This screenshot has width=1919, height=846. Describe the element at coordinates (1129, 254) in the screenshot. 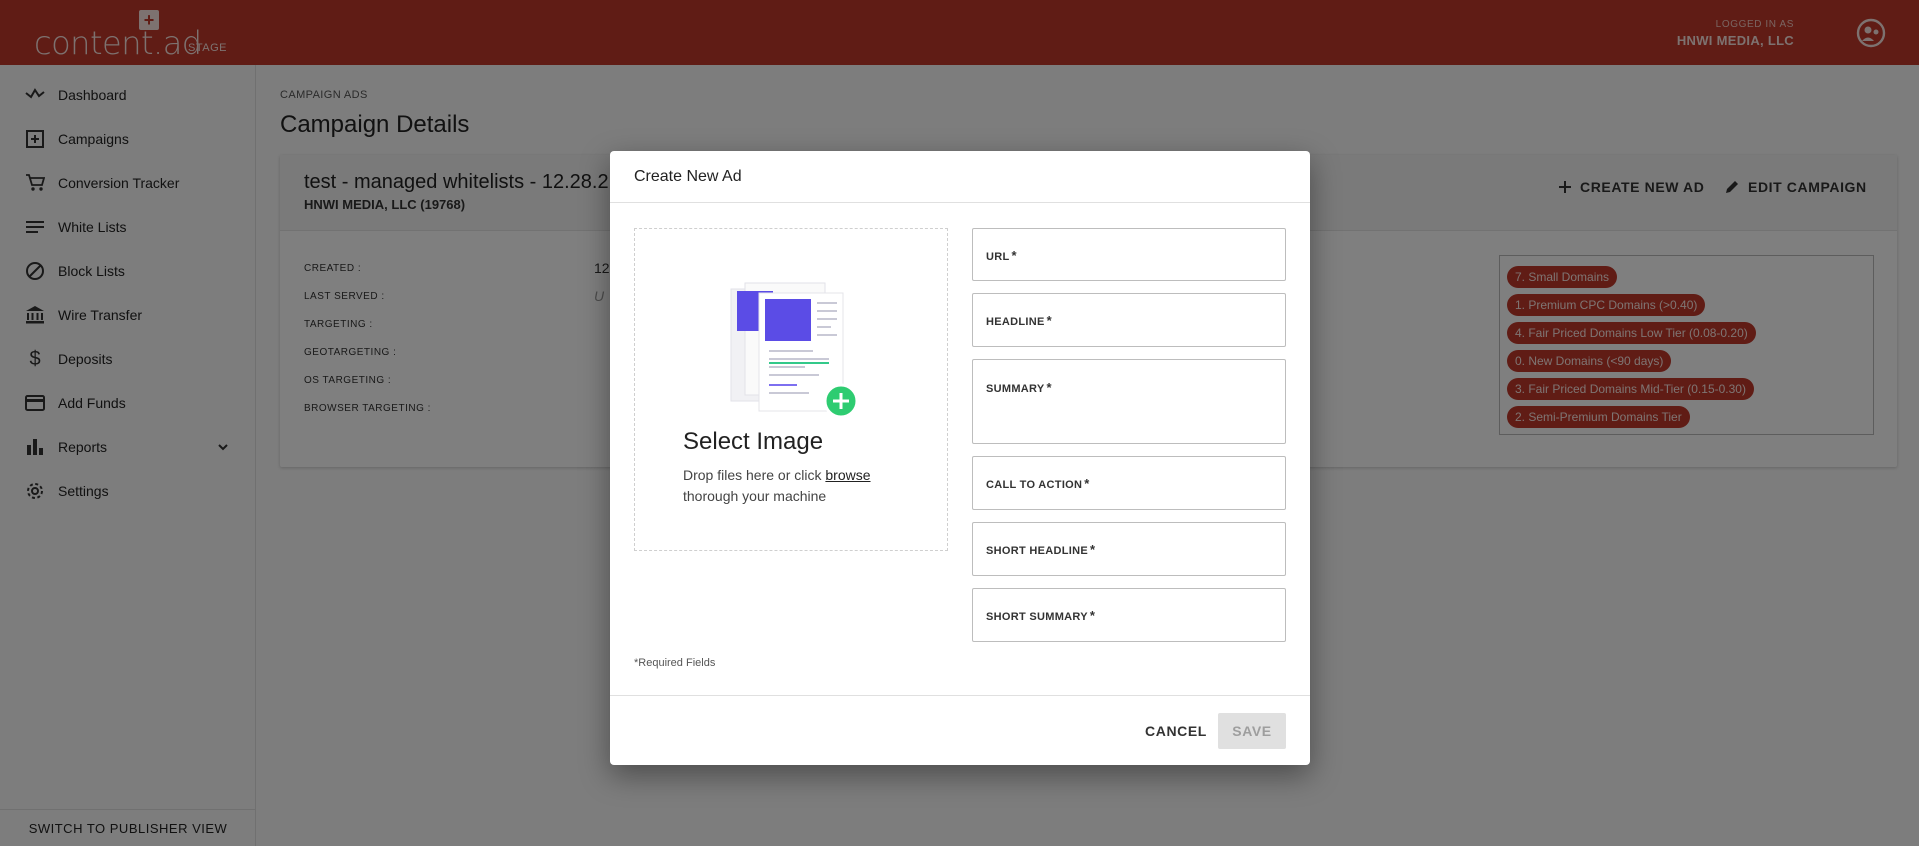

I see `url-field: URL *` at that location.